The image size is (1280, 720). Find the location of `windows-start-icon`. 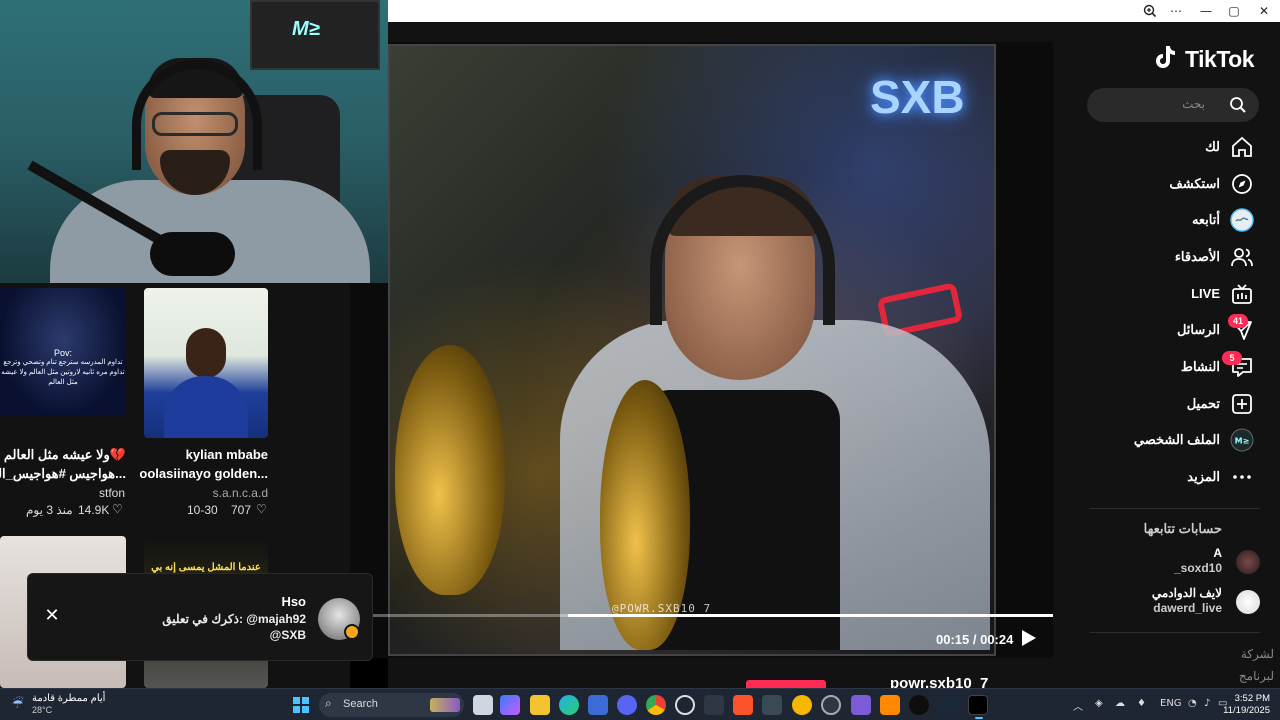

windows-start-icon is located at coordinates (301, 705).